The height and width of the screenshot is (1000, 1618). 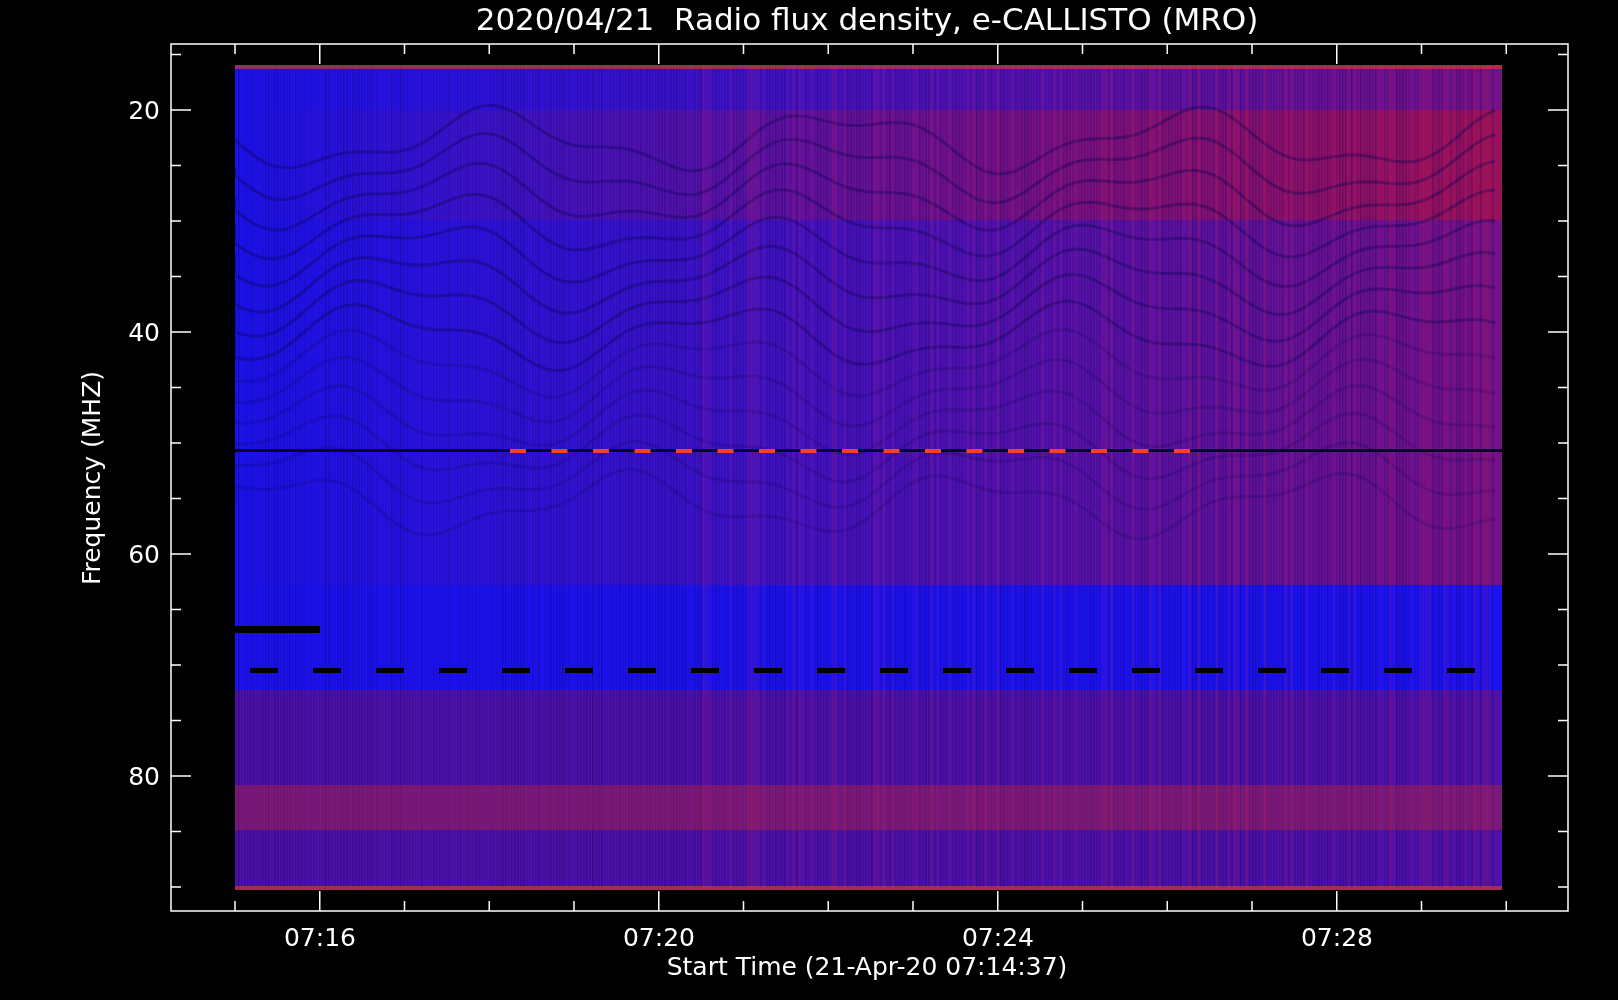 What do you see at coordinates (91, 478) in the screenshot?
I see `y-axis-label: Frequency (MHZ)` at bounding box center [91, 478].